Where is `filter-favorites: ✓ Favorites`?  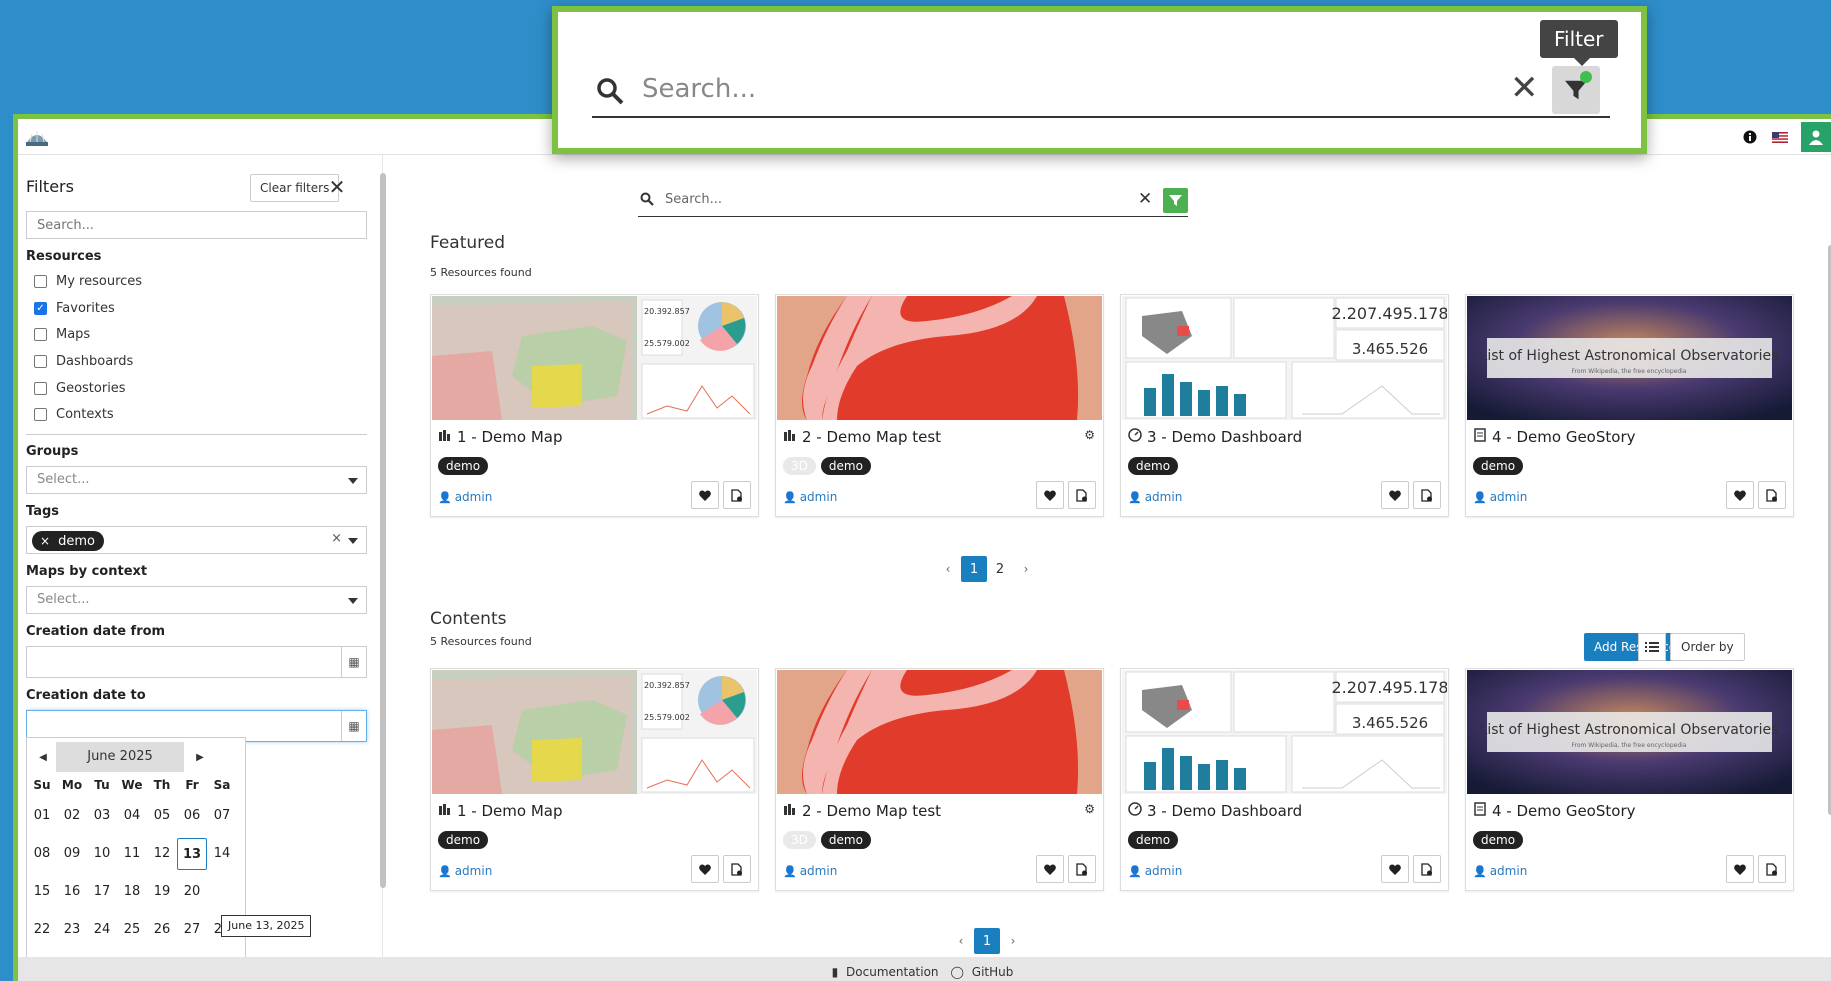 filter-favorites: ✓ Favorites is located at coordinates (74, 308).